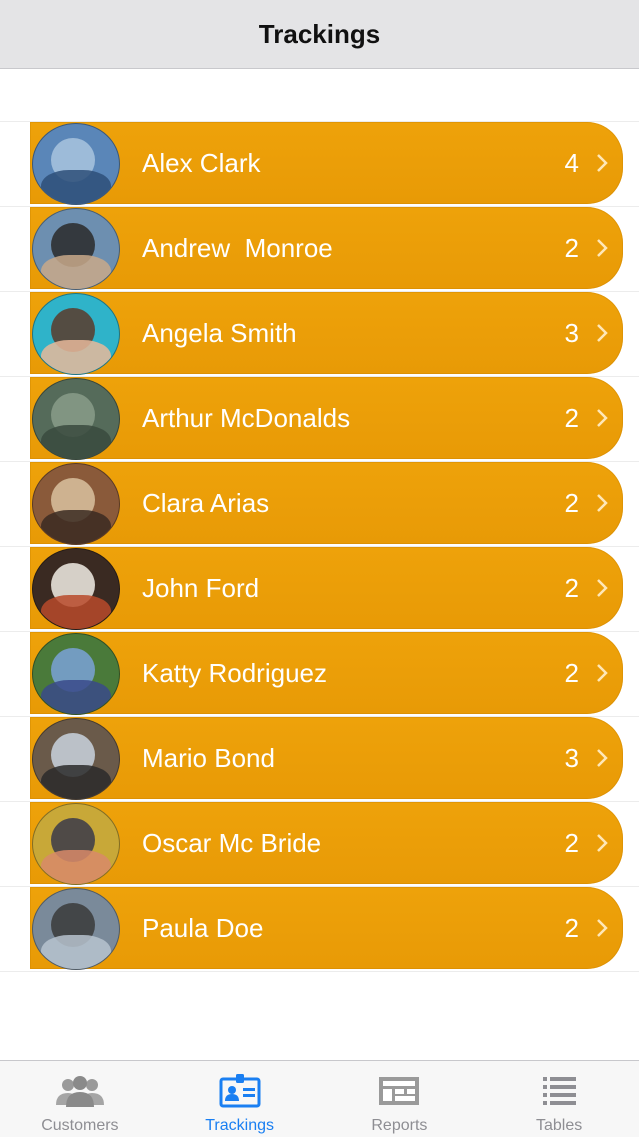 Image resolution: width=639 pixels, height=1137 pixels. I want to click on navigation-bar: Trackings, so click(319, 34).